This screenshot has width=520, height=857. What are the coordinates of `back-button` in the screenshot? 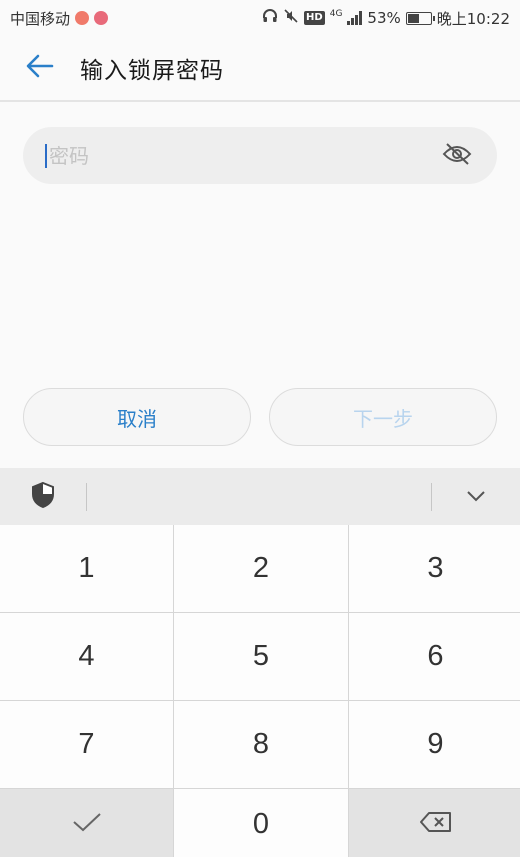 It's located at (40, 68).